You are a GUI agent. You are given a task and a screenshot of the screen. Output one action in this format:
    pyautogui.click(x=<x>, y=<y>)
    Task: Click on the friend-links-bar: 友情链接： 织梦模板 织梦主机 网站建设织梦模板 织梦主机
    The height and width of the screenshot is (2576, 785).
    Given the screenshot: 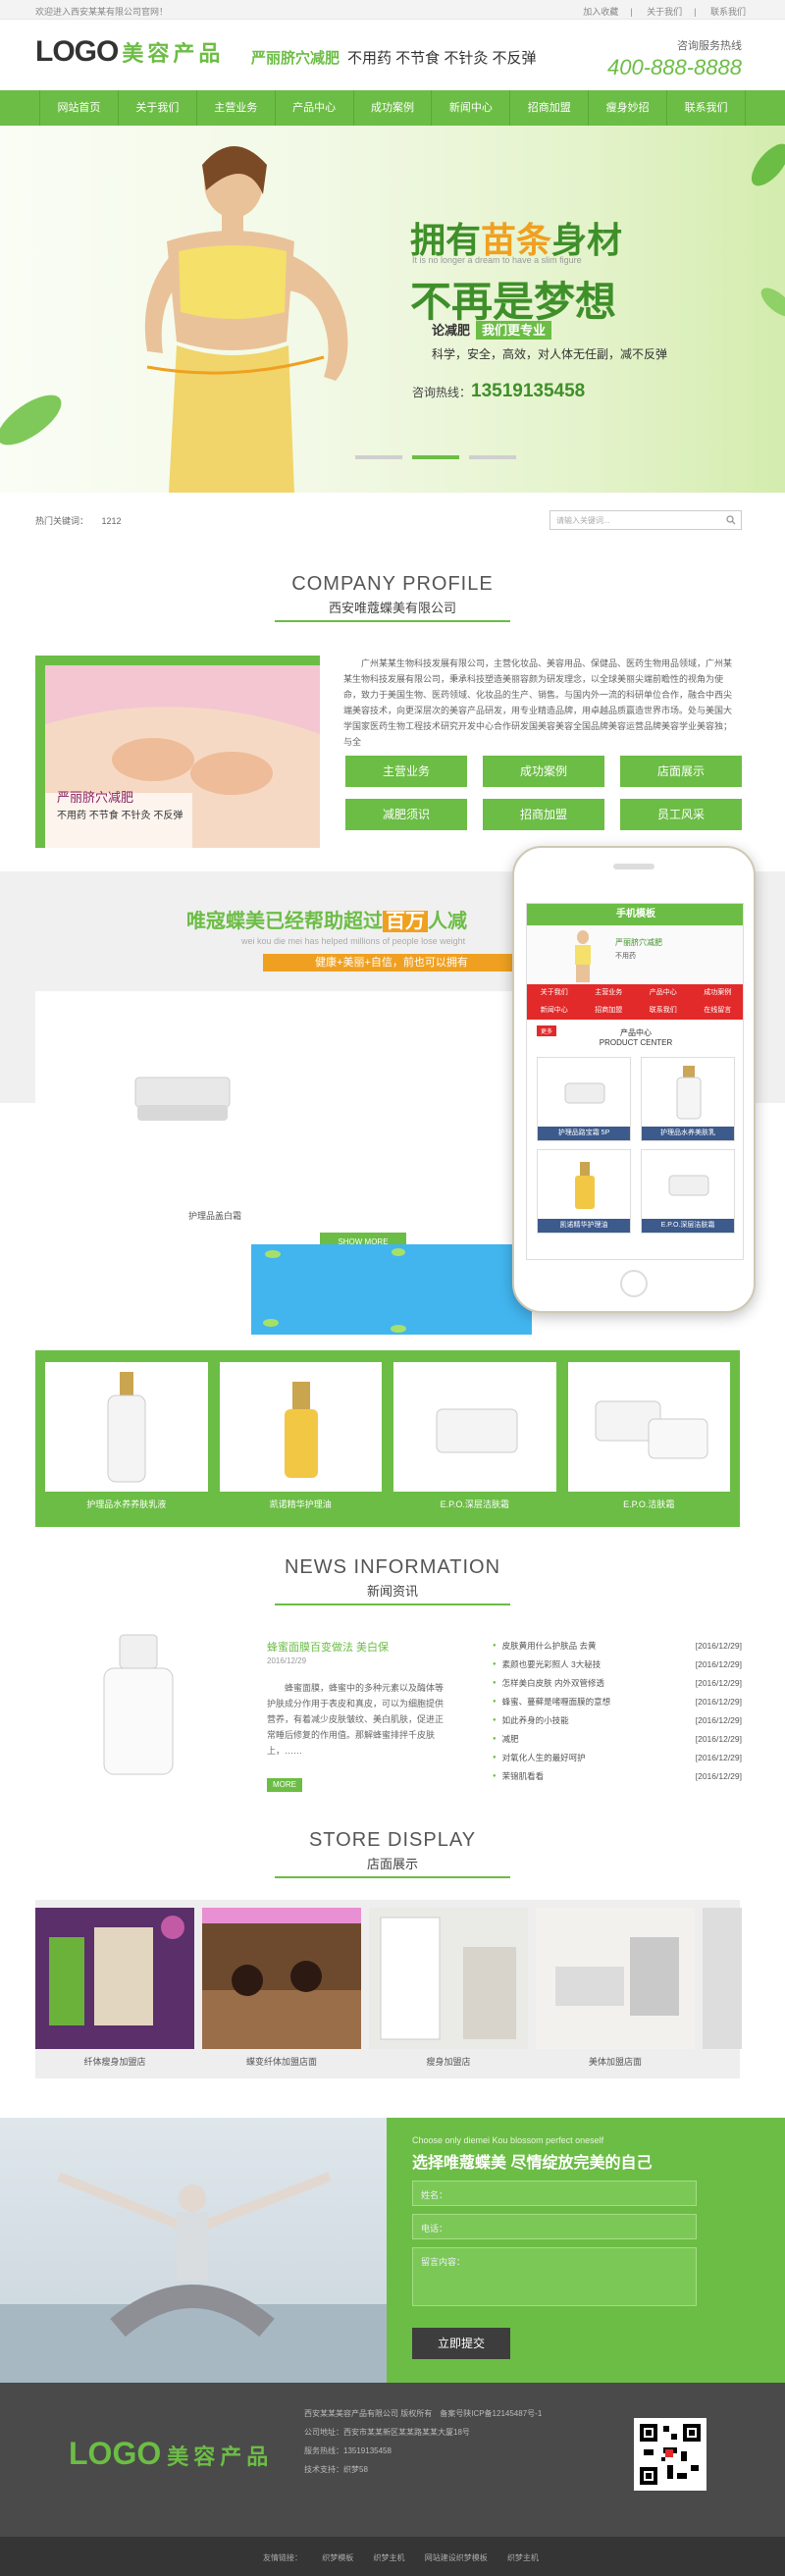 What is the action you would take?
    pyautogui.click(x=392, y=2556)
    